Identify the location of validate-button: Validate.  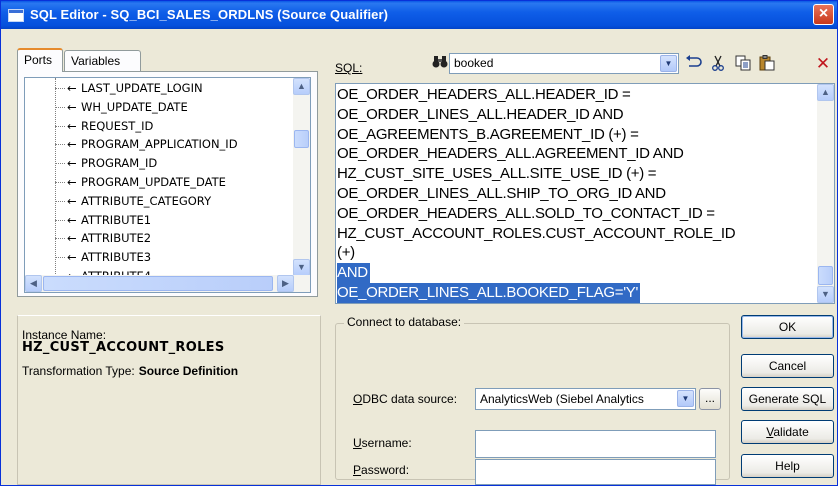
(787, 432).